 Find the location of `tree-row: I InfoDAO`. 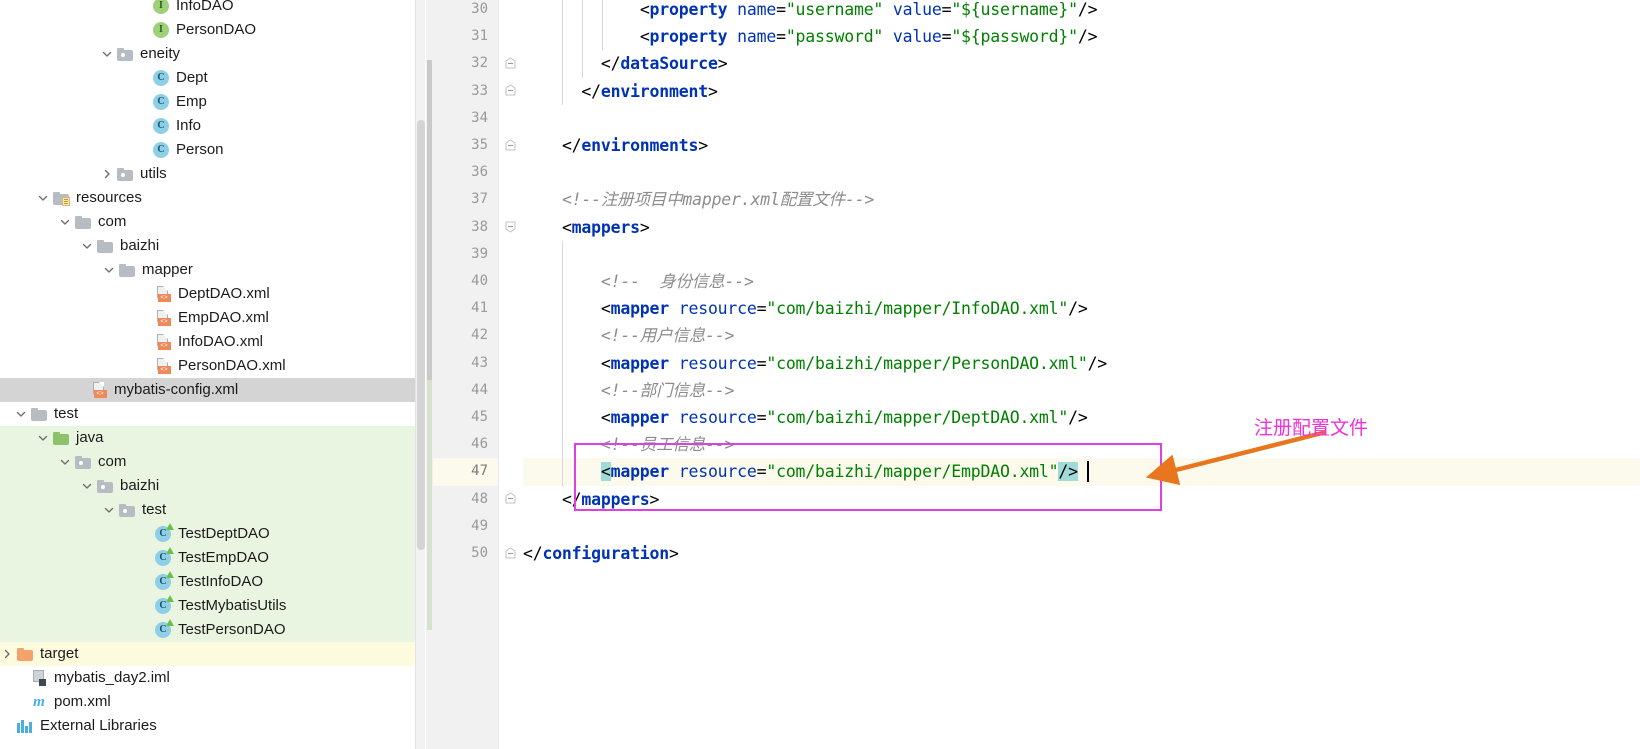

tree-row: I InfoDAO is located at coordinates (207, 9).